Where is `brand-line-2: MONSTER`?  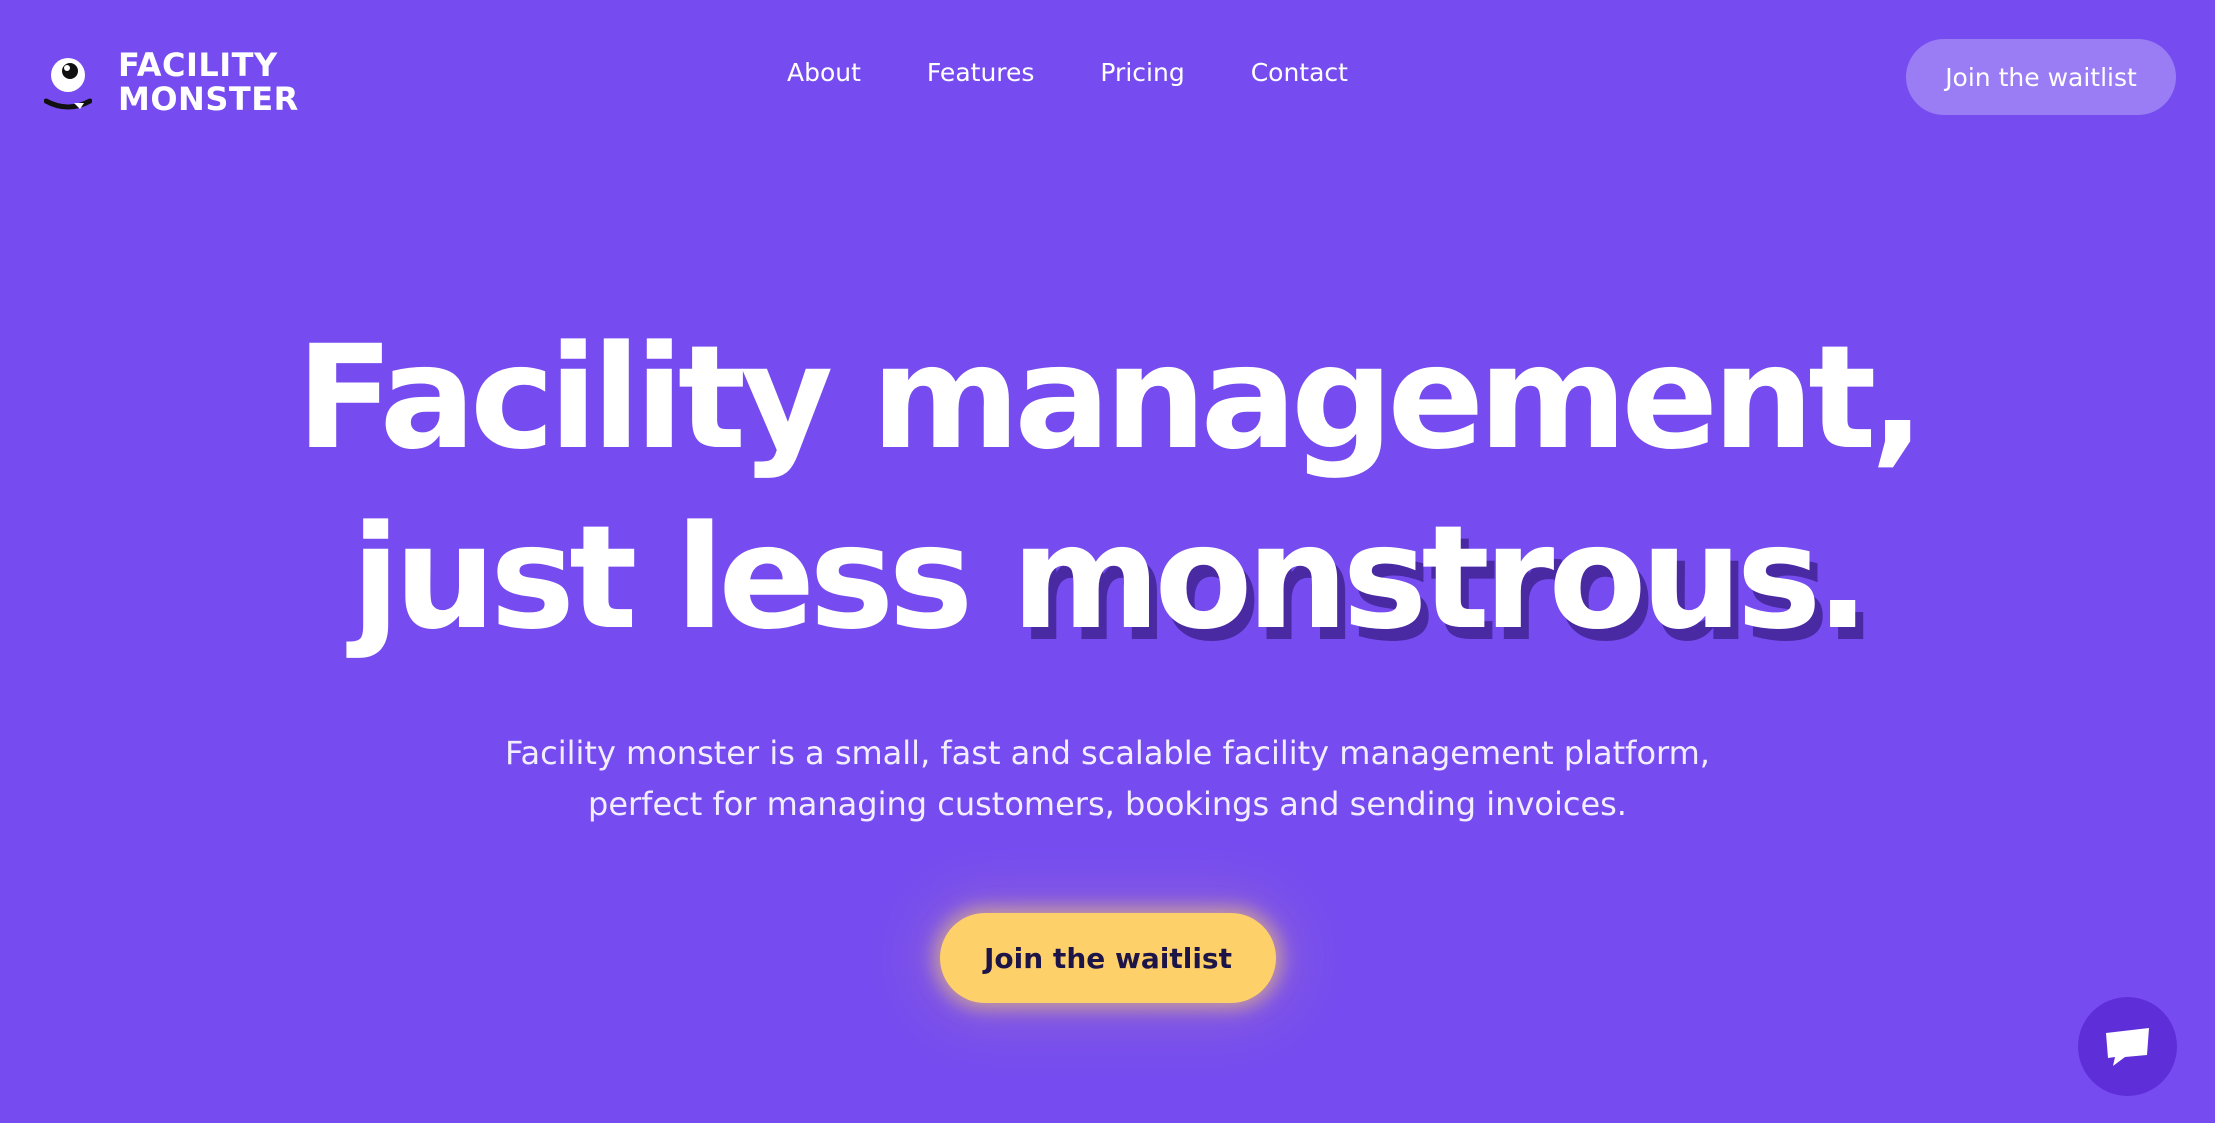
brand-line-2: MONSTER is located at coordinates (208, 99).